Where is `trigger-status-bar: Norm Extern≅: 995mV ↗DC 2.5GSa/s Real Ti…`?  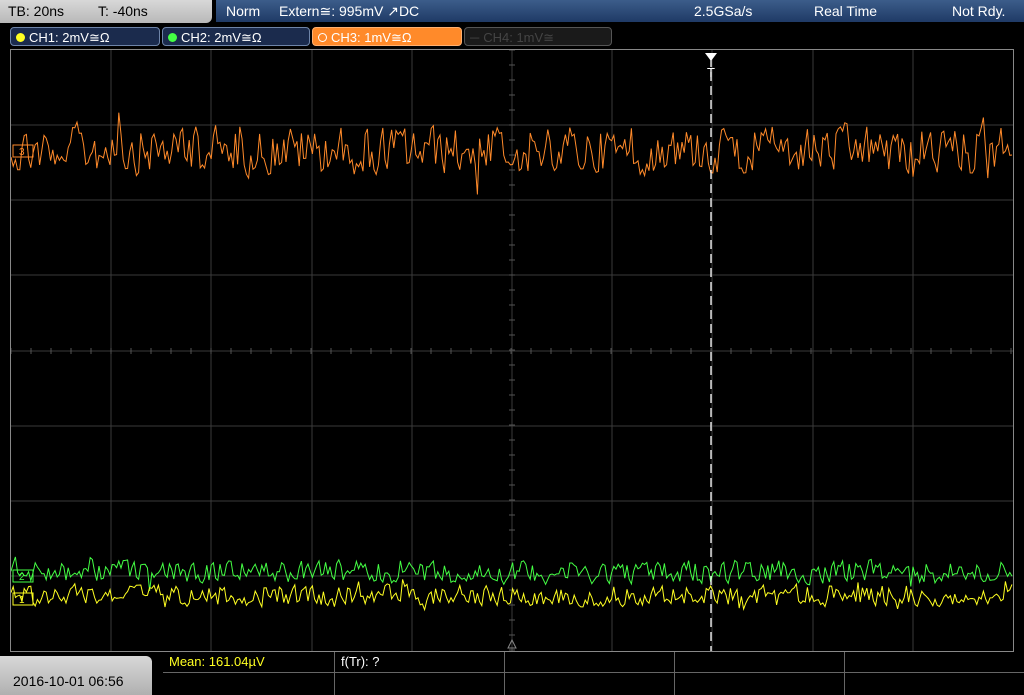
trigger-status-bar: Norm Extern≅: 995mV ↗DC 2.5GSa/s Real Ti… is located at coordinates (620, 11).